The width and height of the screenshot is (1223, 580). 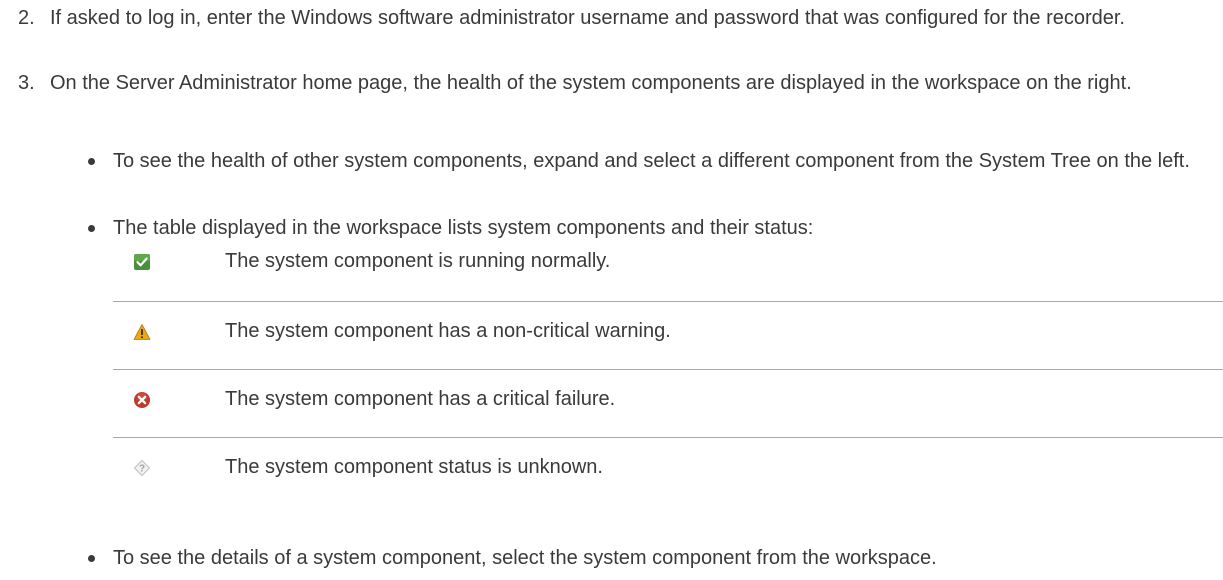 What do you see at coordinates (142, 262) in the screenshot?
I see `check-icon` at bounding box center [142, 262].